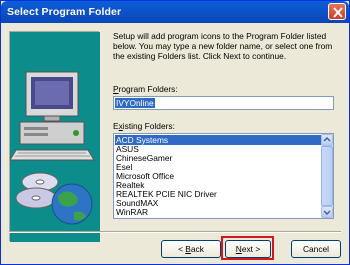 The height and width of the screenshot is (265, 350). I want to click on scroll-down-button, so click(327, 212).